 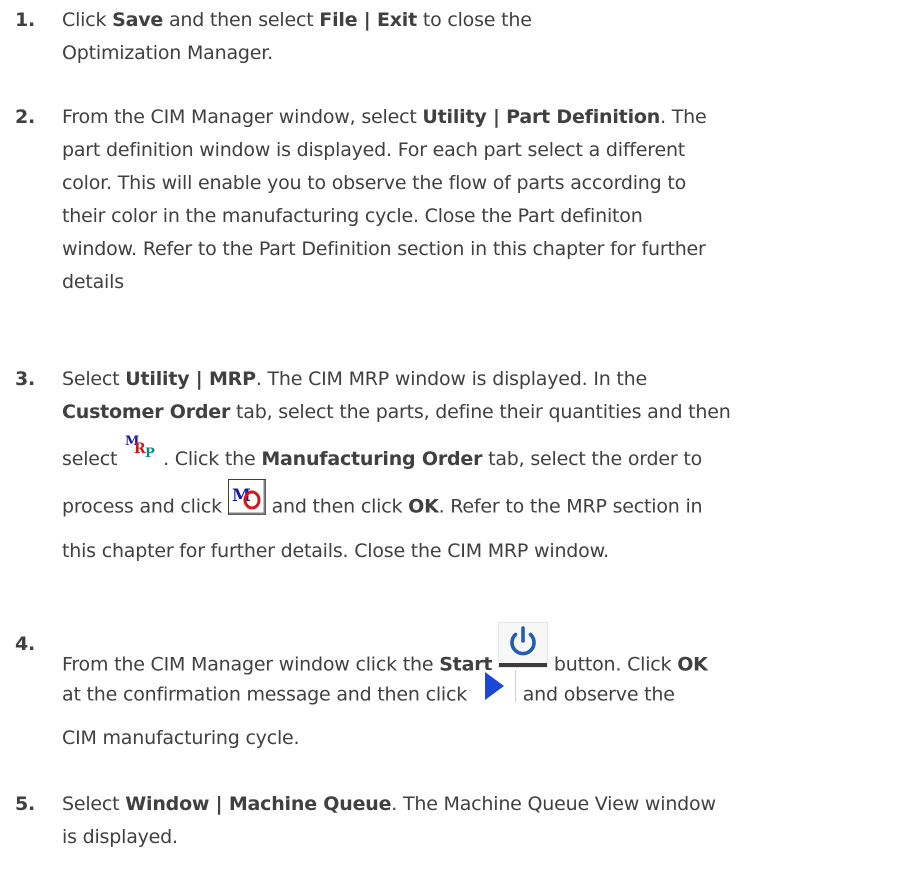 What do you see at coordinates (212, 459) in the screenshot?
I see `text-run: . Click the` at bounding box center [212, 459].